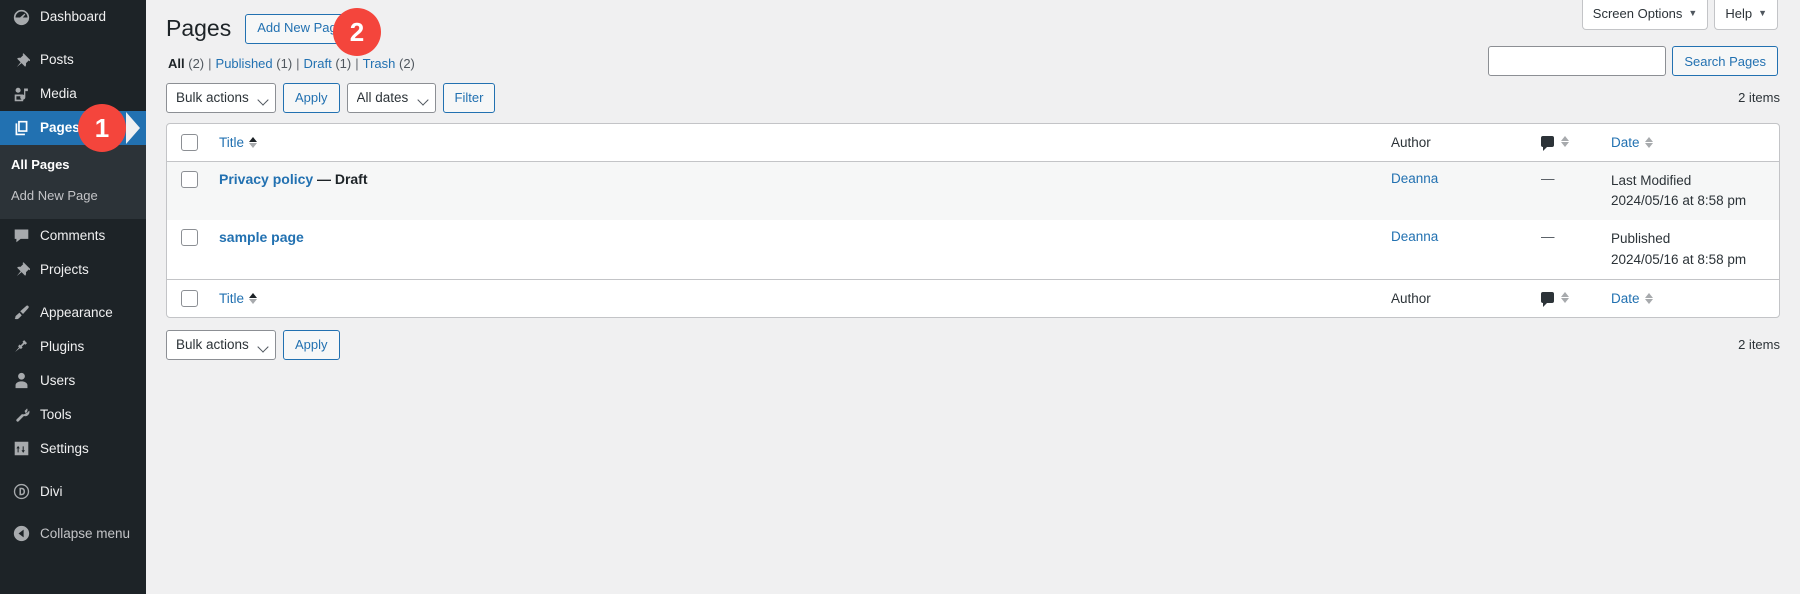 The image size is (1800, 594). What do you see at coordinates (266, 179) in the screenshot?
I see `page-title-link: Privacy policy` at bounding box center [266, 179].